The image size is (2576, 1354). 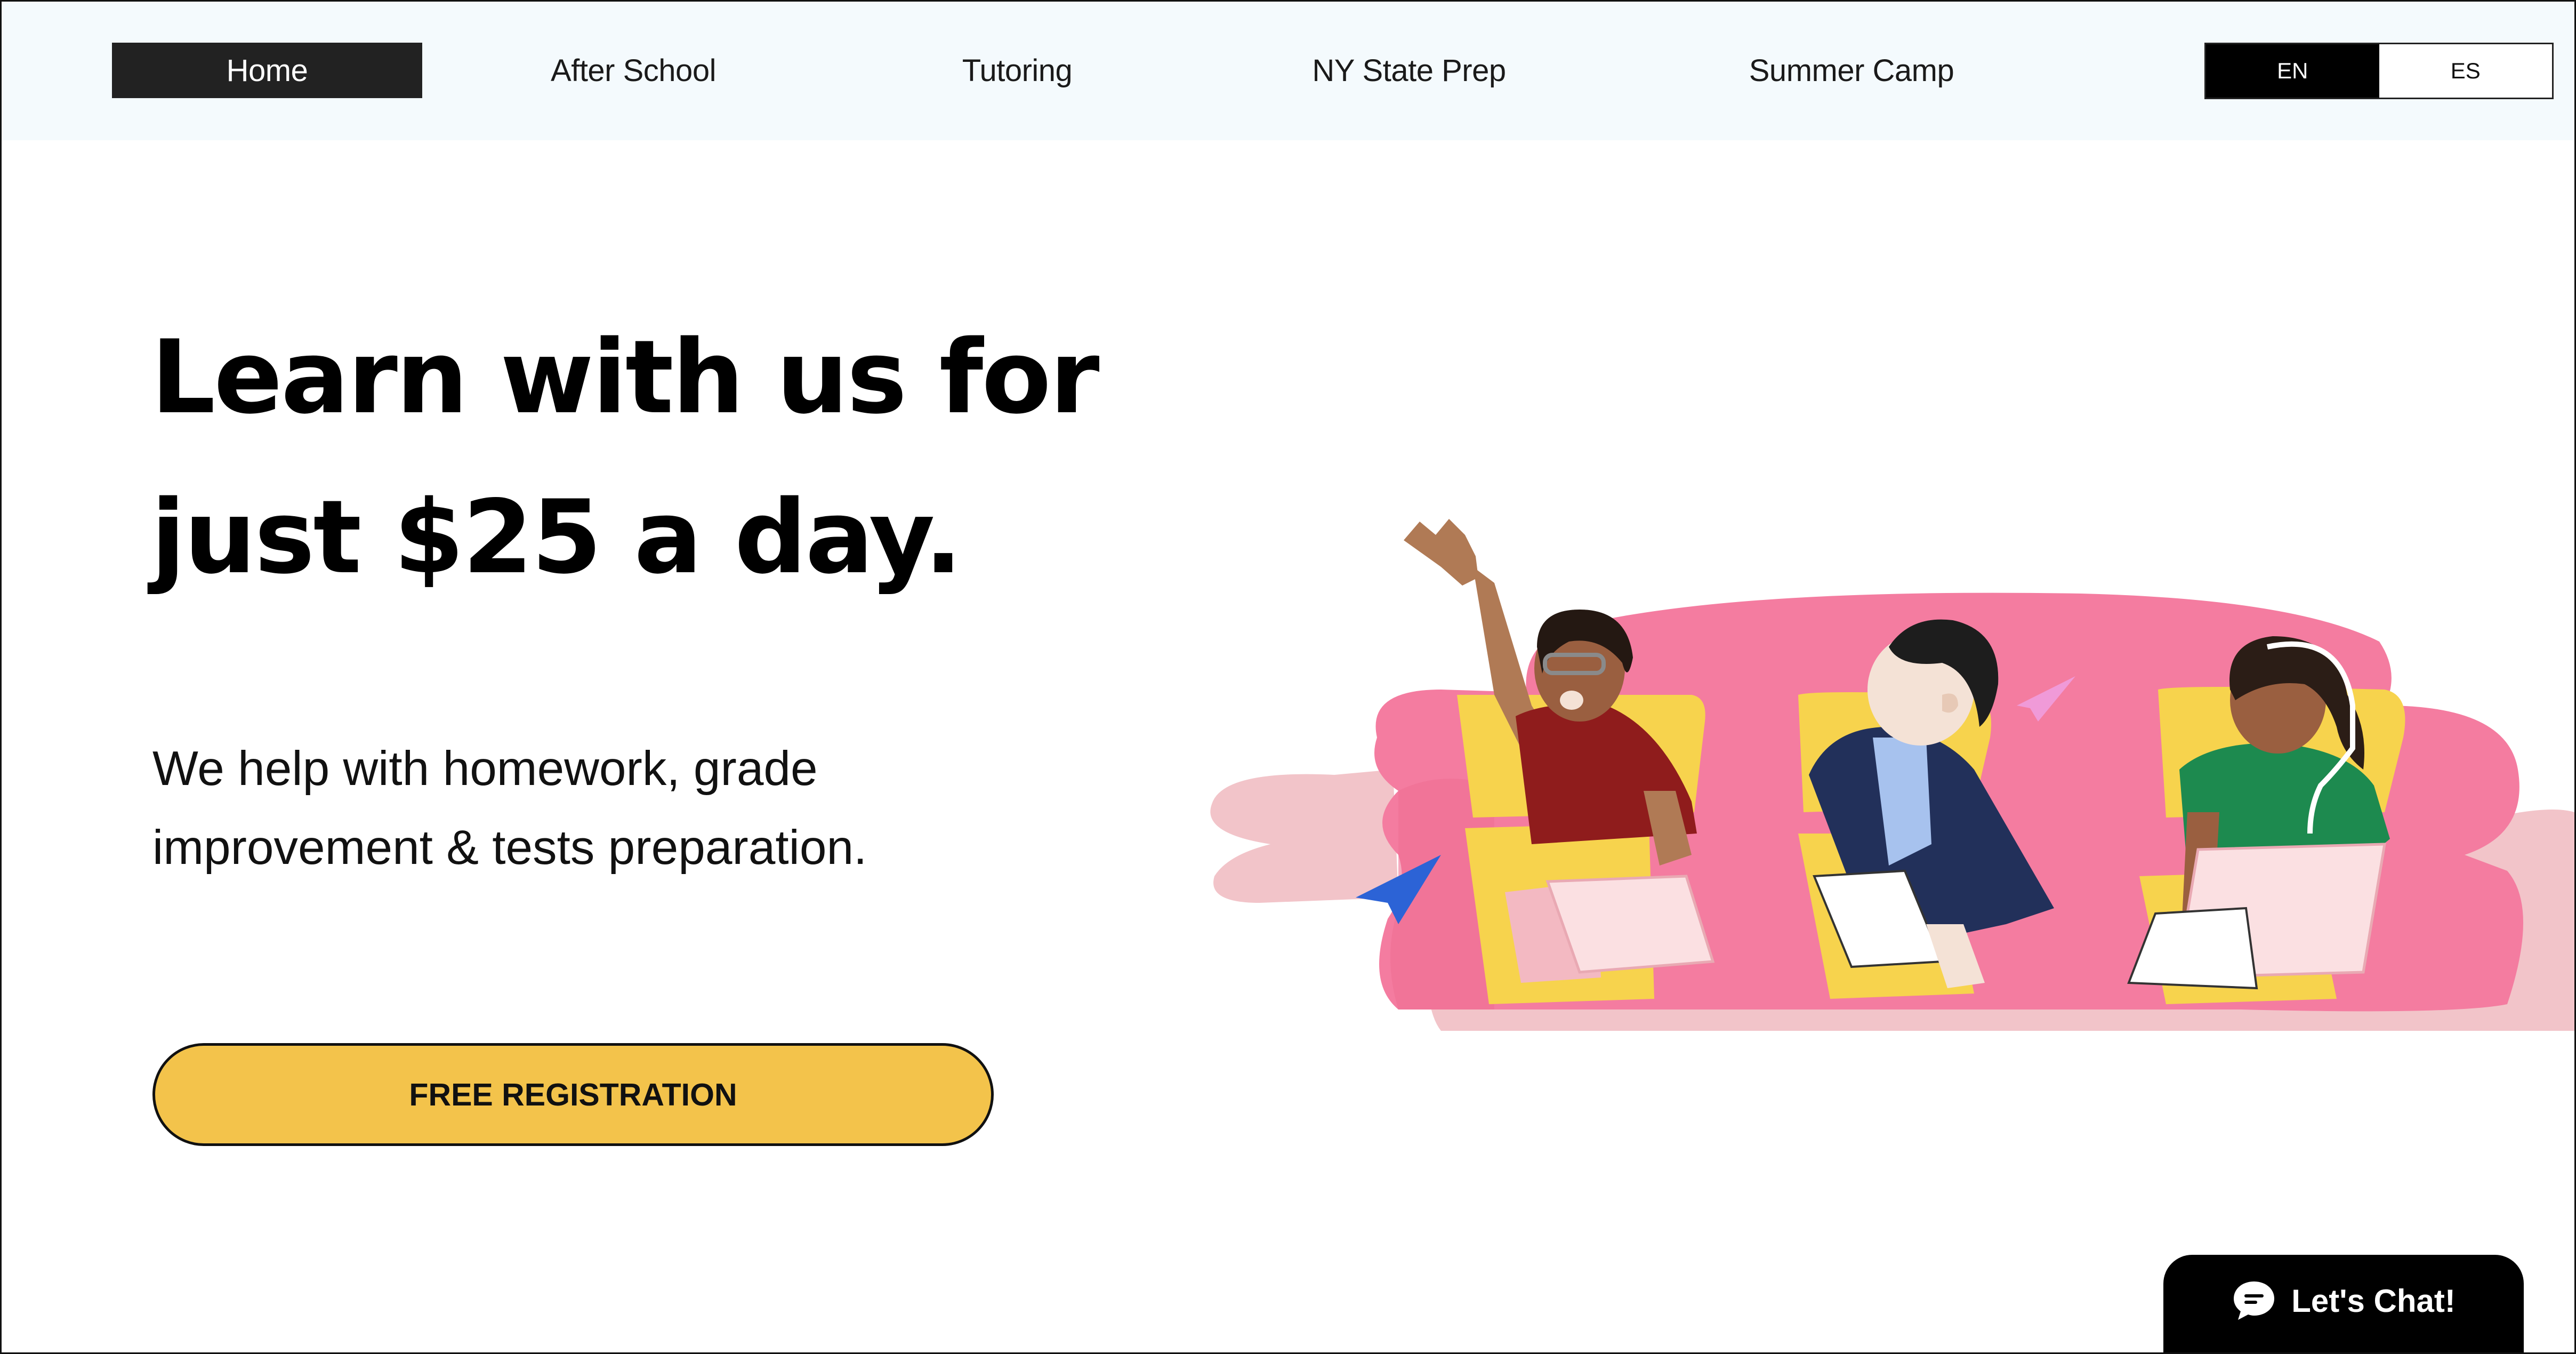 What do you see at coordinates (1441, 552) in the screenshot?
I see `student-1-hand` at bounding box center [1441, 552].